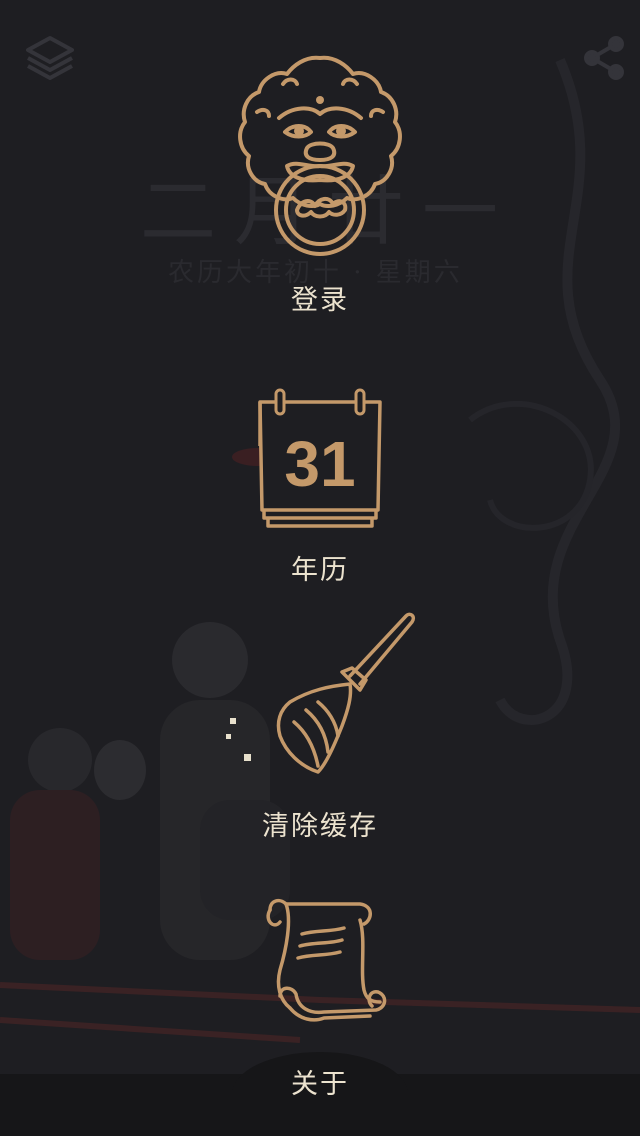 The image size is (640, 1136). Describe the element at coordinates (320, 155) in the screenshot. I see `lion-door-knocker-icon` at that location.